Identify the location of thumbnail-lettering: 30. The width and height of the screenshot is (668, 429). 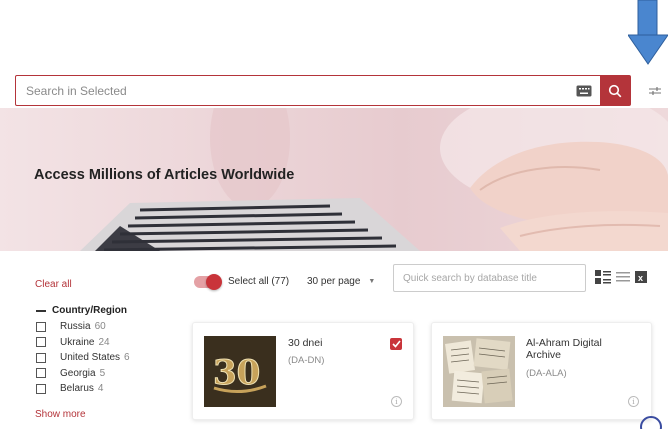
(236, 373).